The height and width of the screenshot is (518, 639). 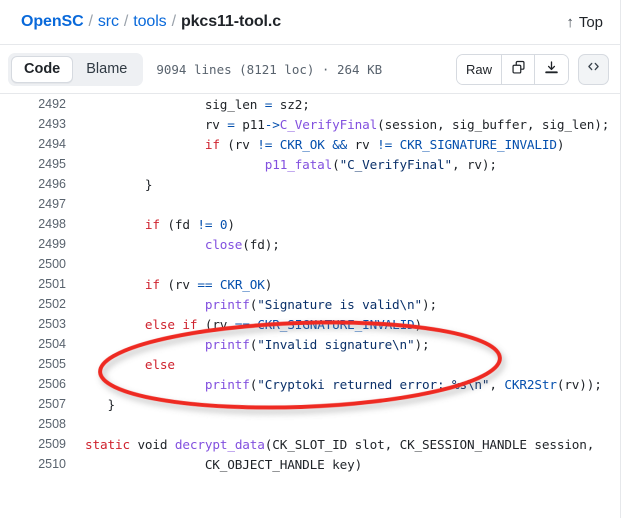 I want to click on code-token-fn: close, so click(x=223, y=244).